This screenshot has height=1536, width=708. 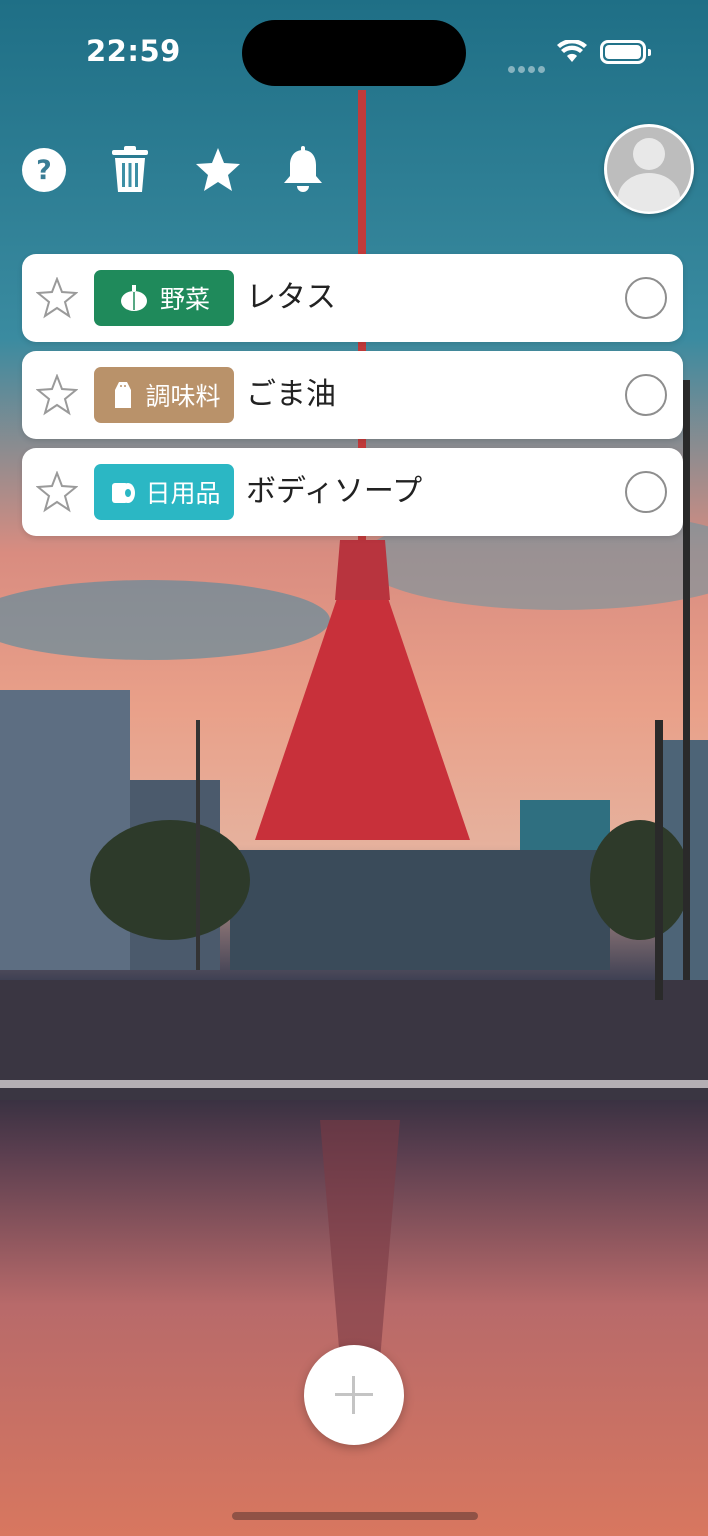 What do you see at coordinates (355, 1516) in the screenshot?
I see `home-indicator` at bounding box center [355, 1516].